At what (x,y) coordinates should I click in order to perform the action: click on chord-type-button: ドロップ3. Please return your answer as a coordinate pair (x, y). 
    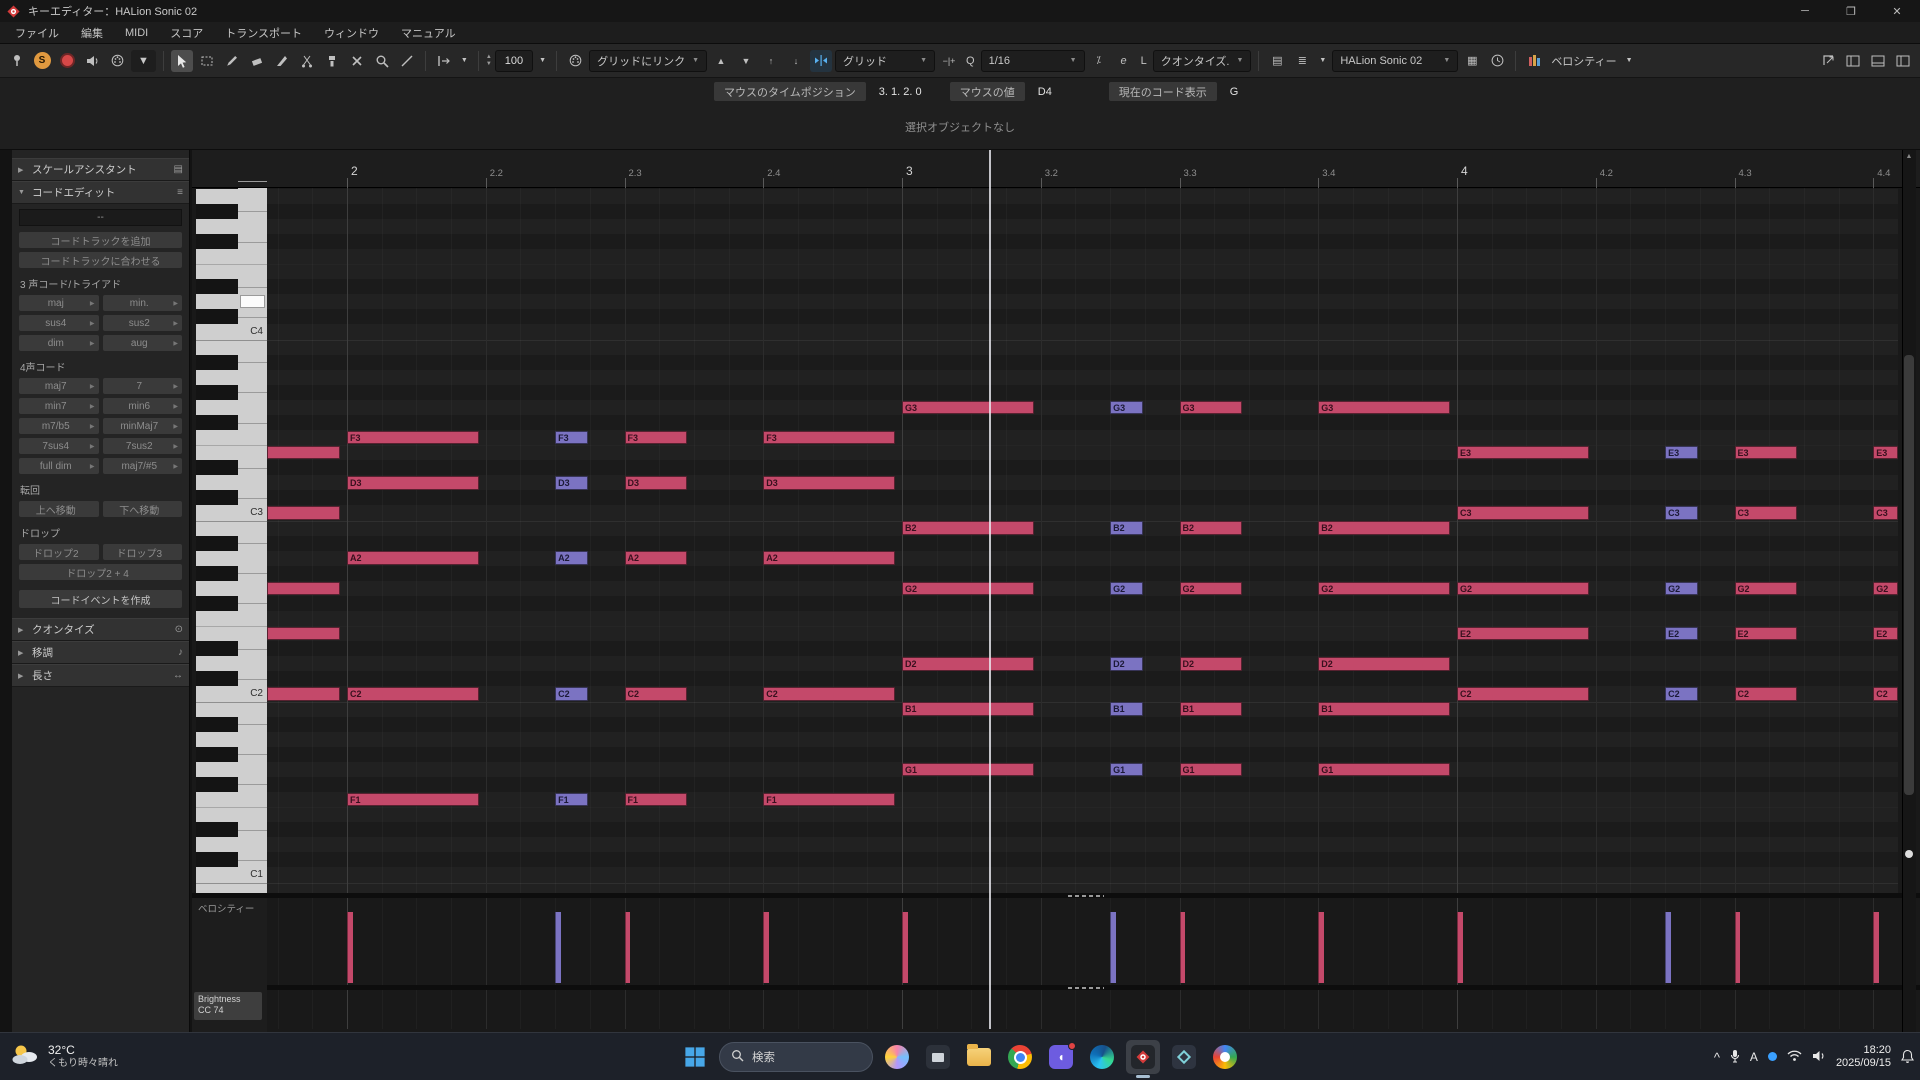
    Looking at the image, I should click on (142, 552).